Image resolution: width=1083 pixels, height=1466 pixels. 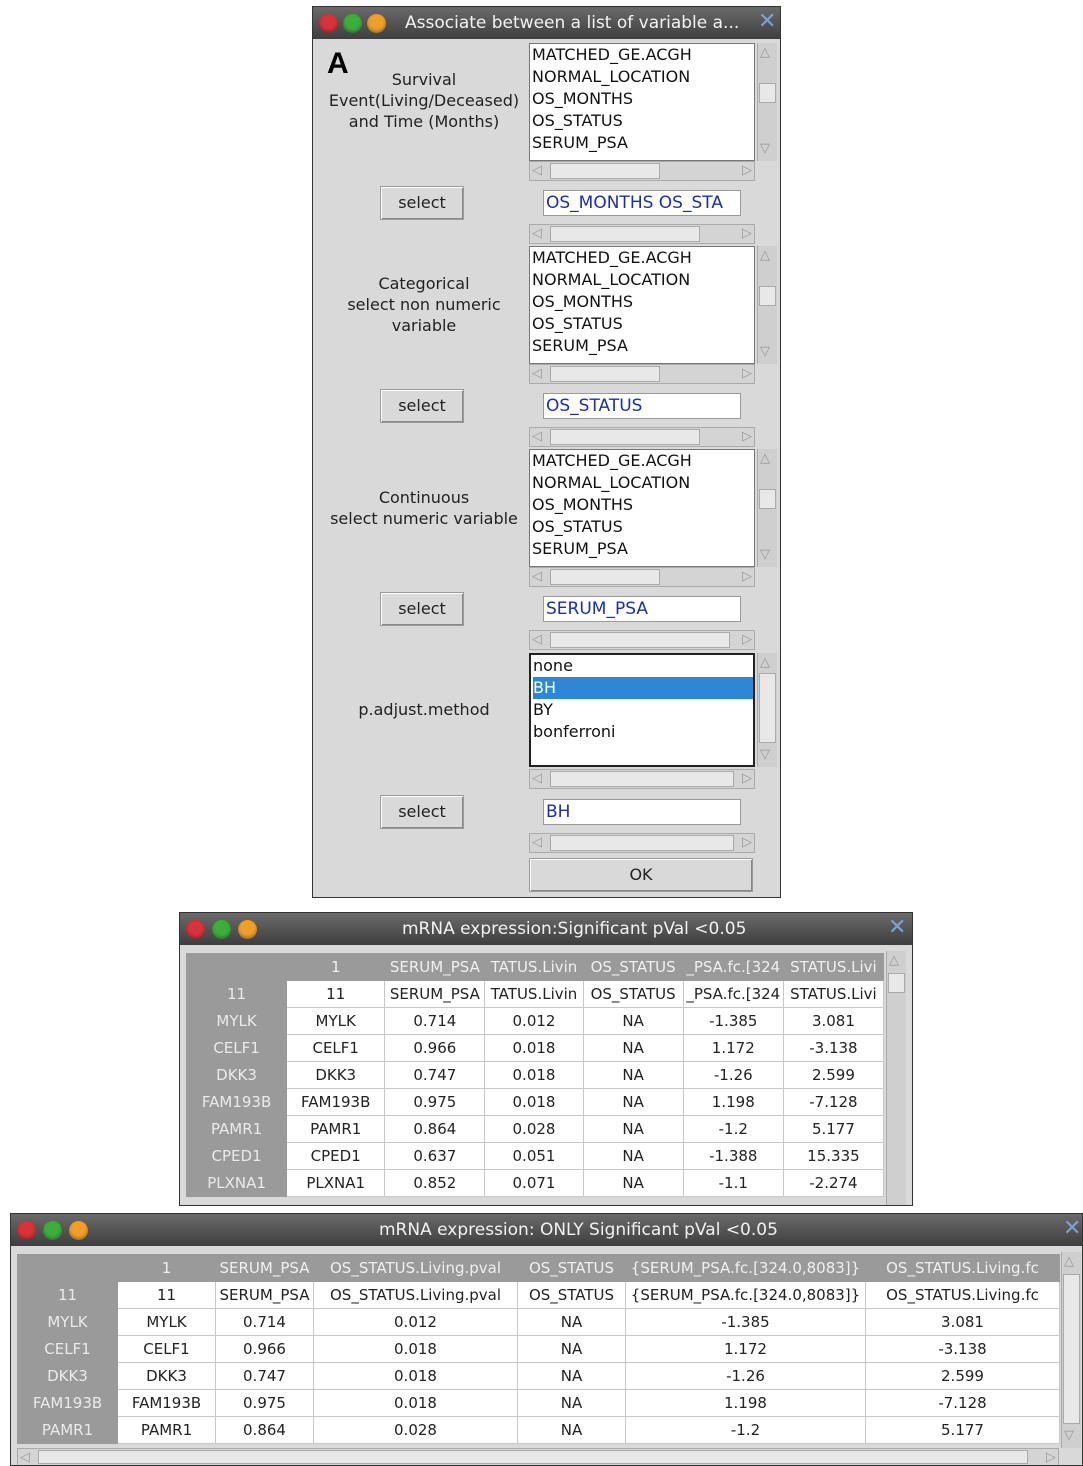 What do you see at coordinates (166, 1349) in the screenshot?
I see `table-cell: CELF1` at bounding box center [166, 1349].